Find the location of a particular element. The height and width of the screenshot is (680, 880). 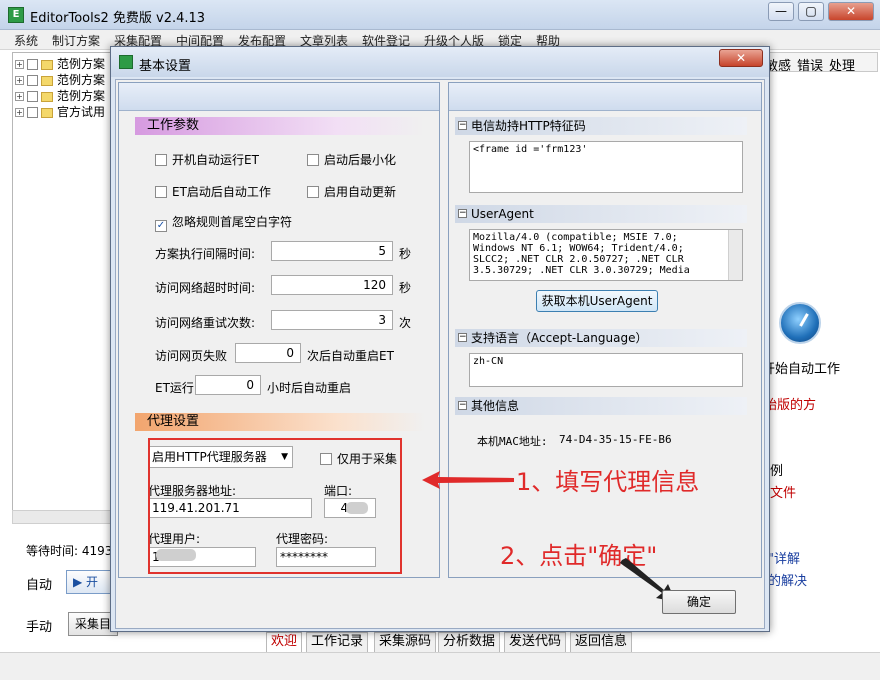

timeout-unit: 秒 is located at coordinates (405, 288).